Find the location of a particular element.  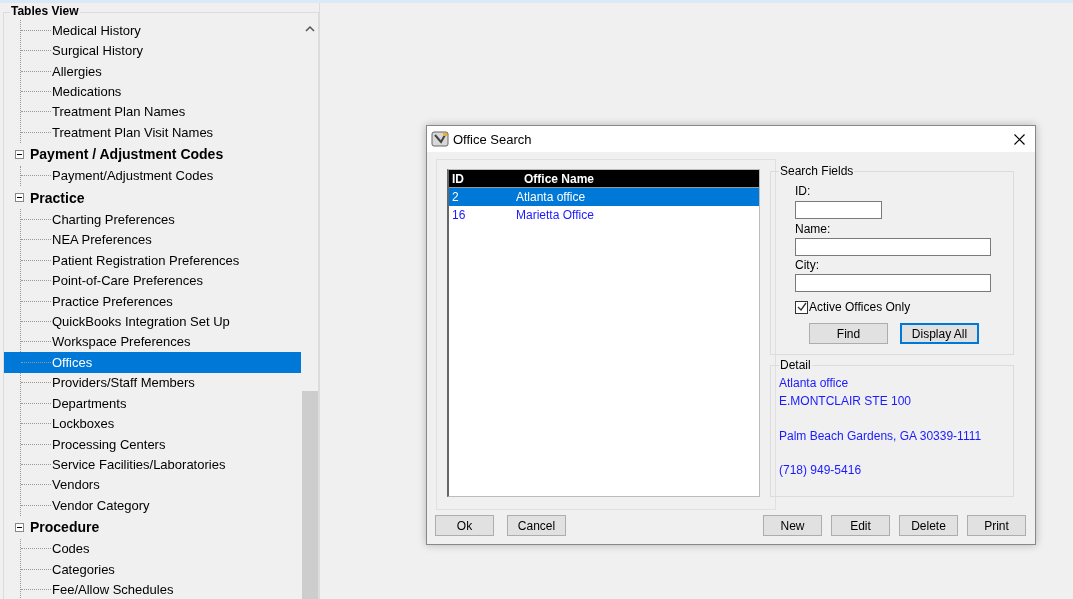

id-field is located at coordinates (838, 210).